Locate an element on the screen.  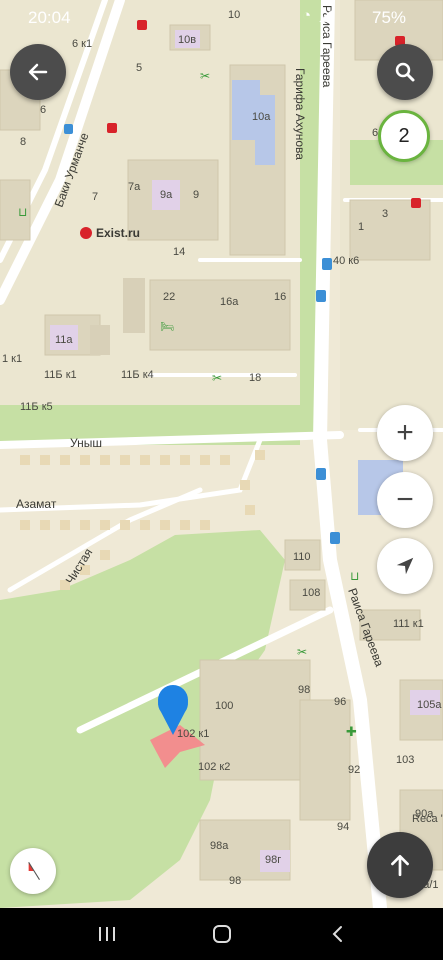
building-number: 11Б к5 is located at coordinates (36, 407).